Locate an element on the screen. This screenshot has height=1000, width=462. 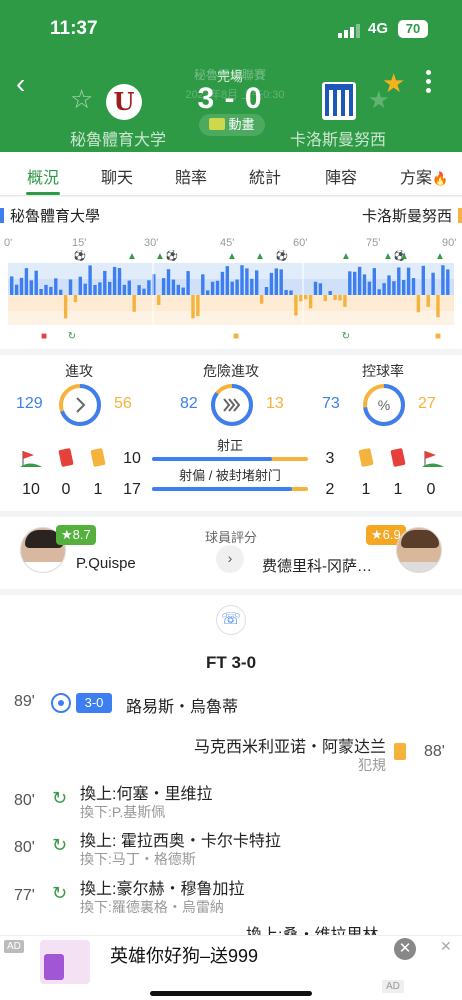
full-time-label: FT 3-0 is located at coordinates (231, 662).